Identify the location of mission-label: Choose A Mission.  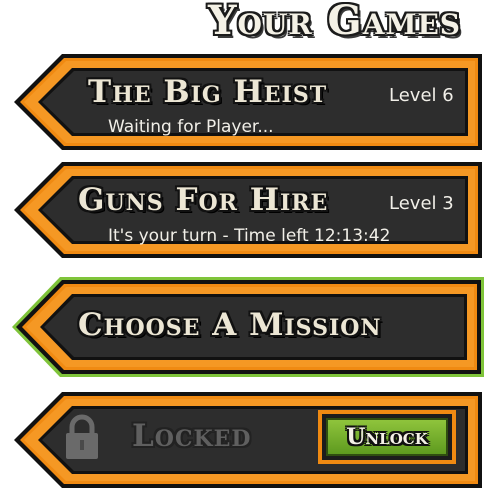
(230, 325).